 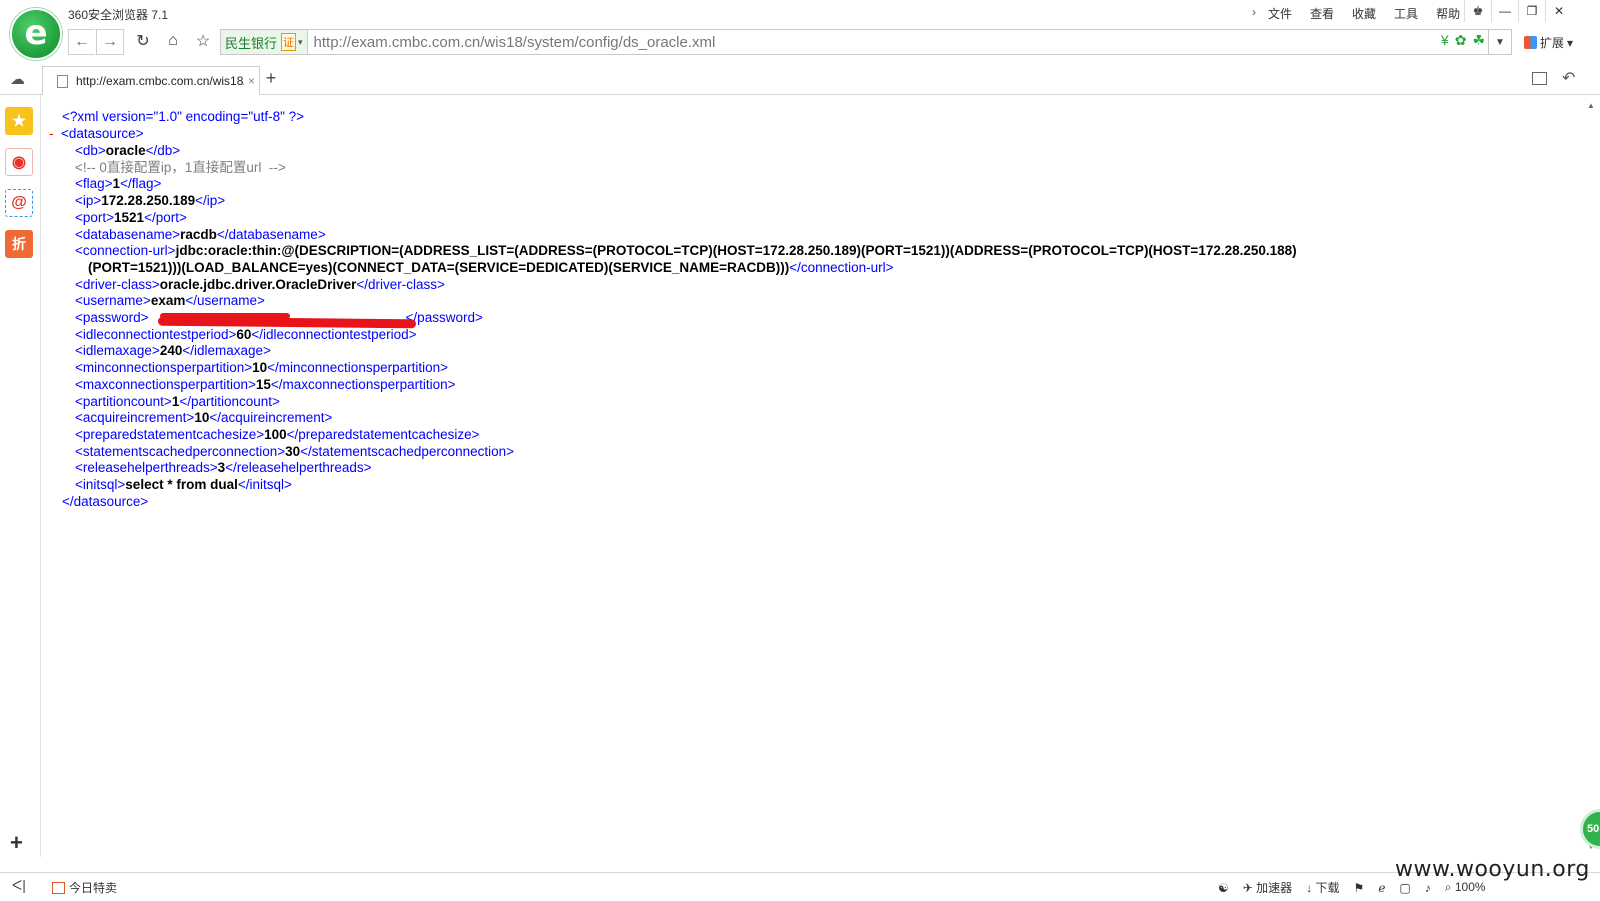 I want to click on cloud-icon: ☁, so click(x=17, y=79).